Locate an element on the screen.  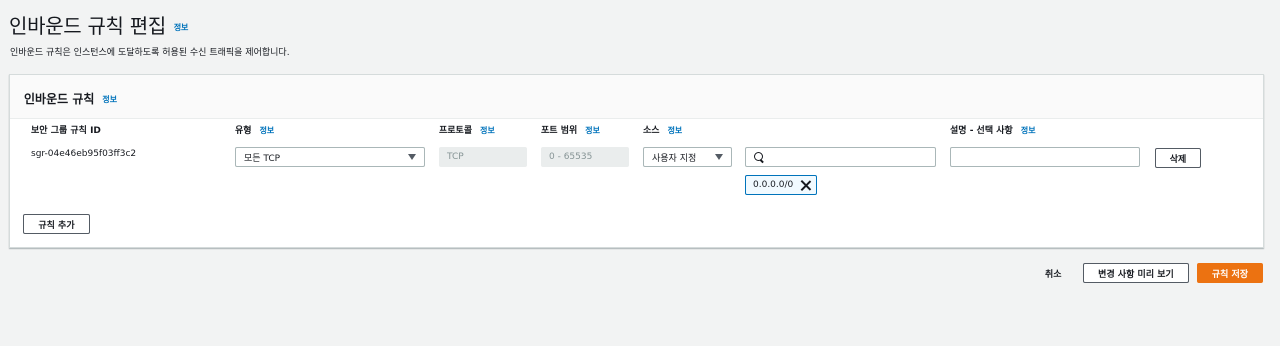
save-rules-button: 규칙 저장 is located at coordinates (1230, 273).